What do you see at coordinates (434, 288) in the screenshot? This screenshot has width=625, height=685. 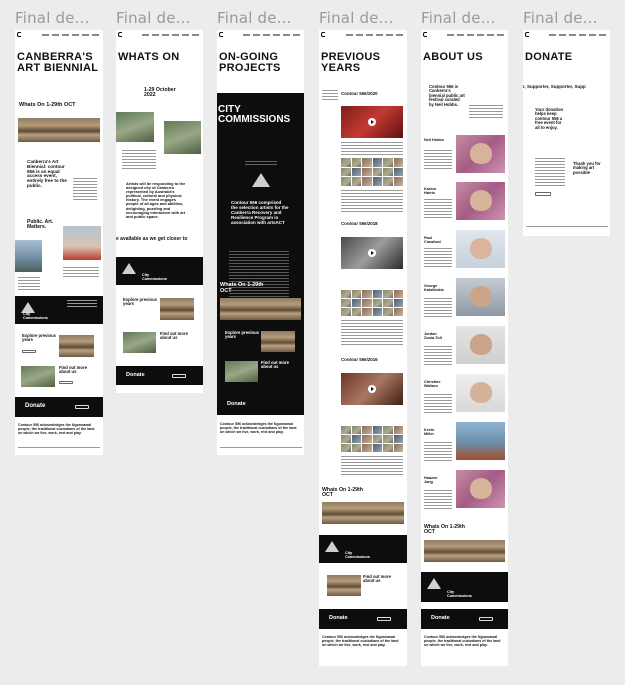 I see `person-name: George Katsiklakis` at bounding box center [434, 288].